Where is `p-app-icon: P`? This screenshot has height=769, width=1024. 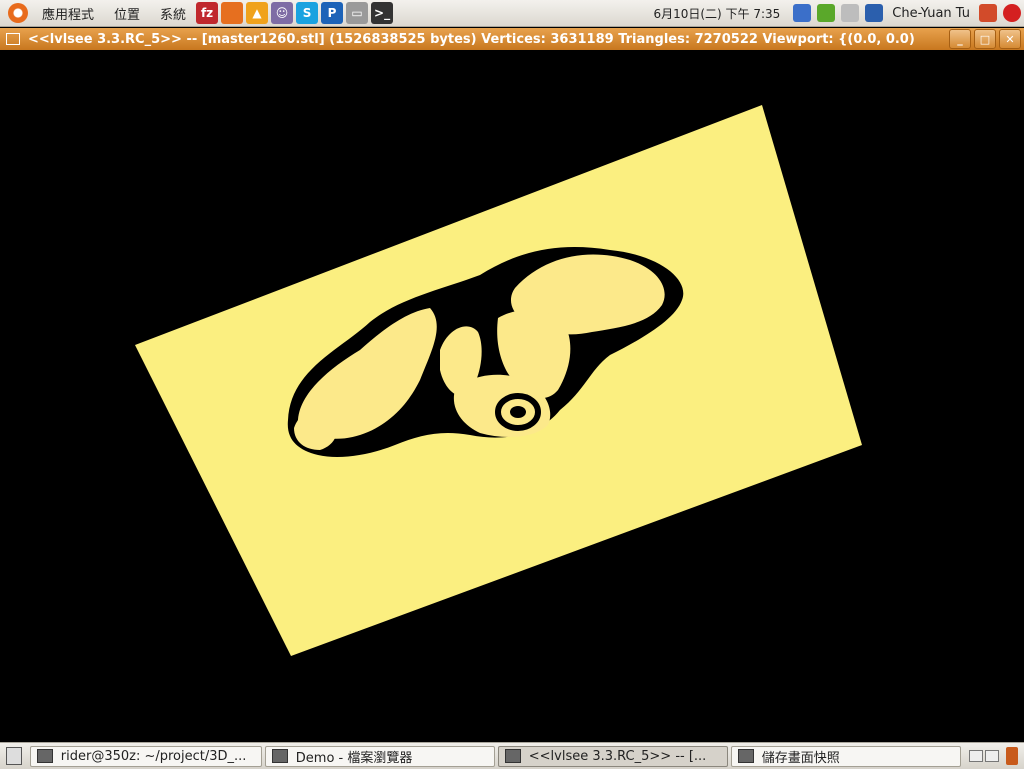 p-app-icon: P is located at coordinates (332, 13).